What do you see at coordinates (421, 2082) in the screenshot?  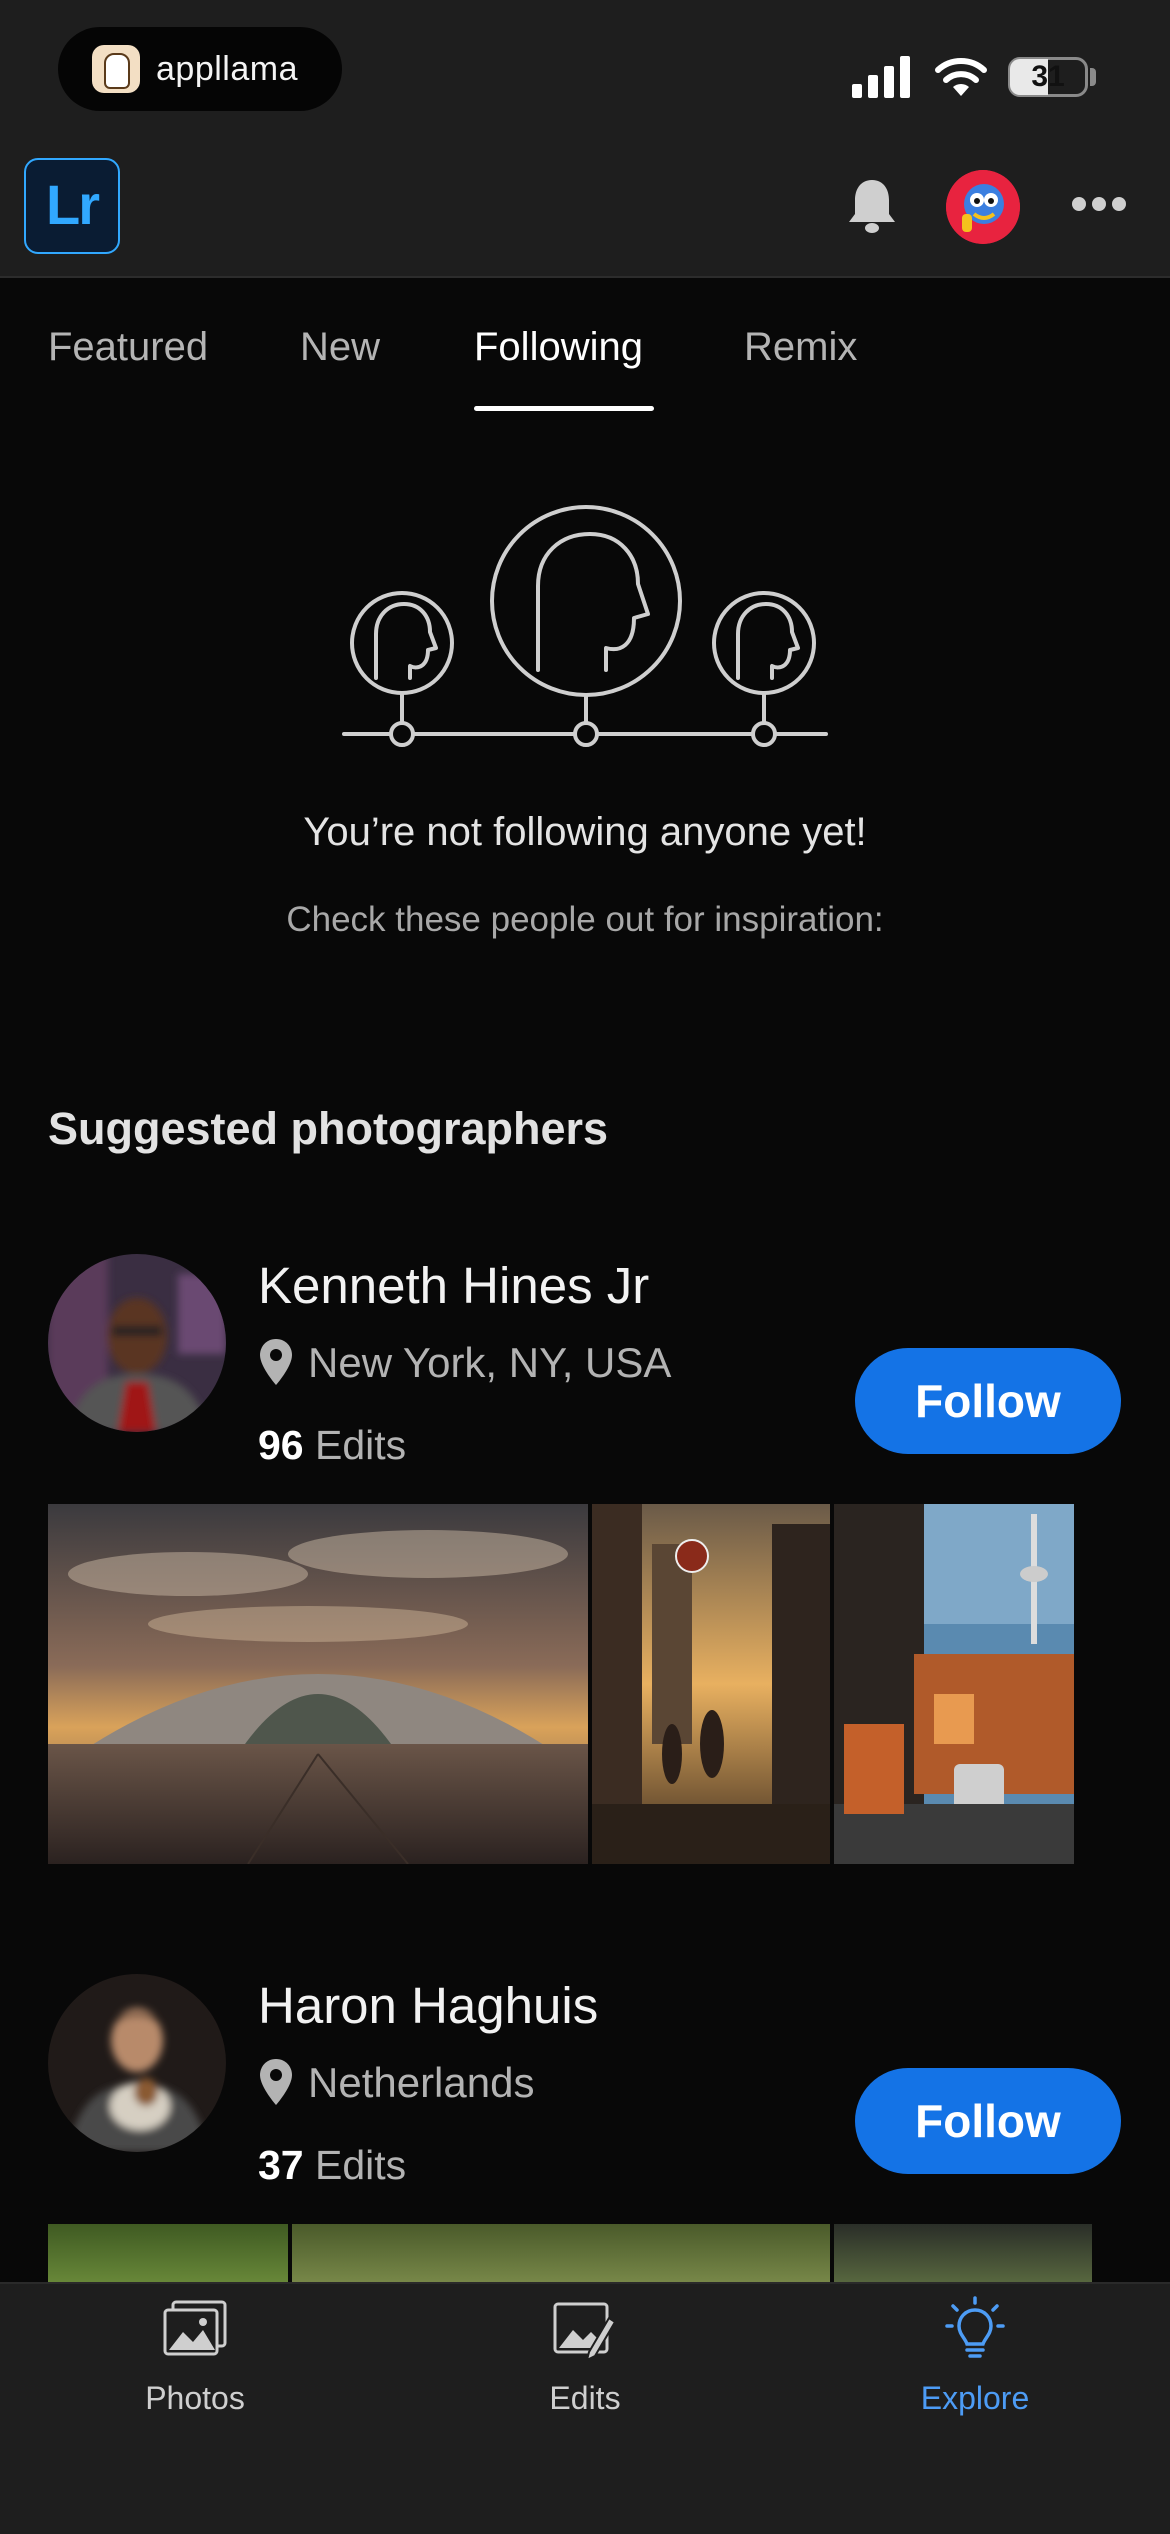 I see `location-text: Netherlands` at bounding box center [421, 2082].